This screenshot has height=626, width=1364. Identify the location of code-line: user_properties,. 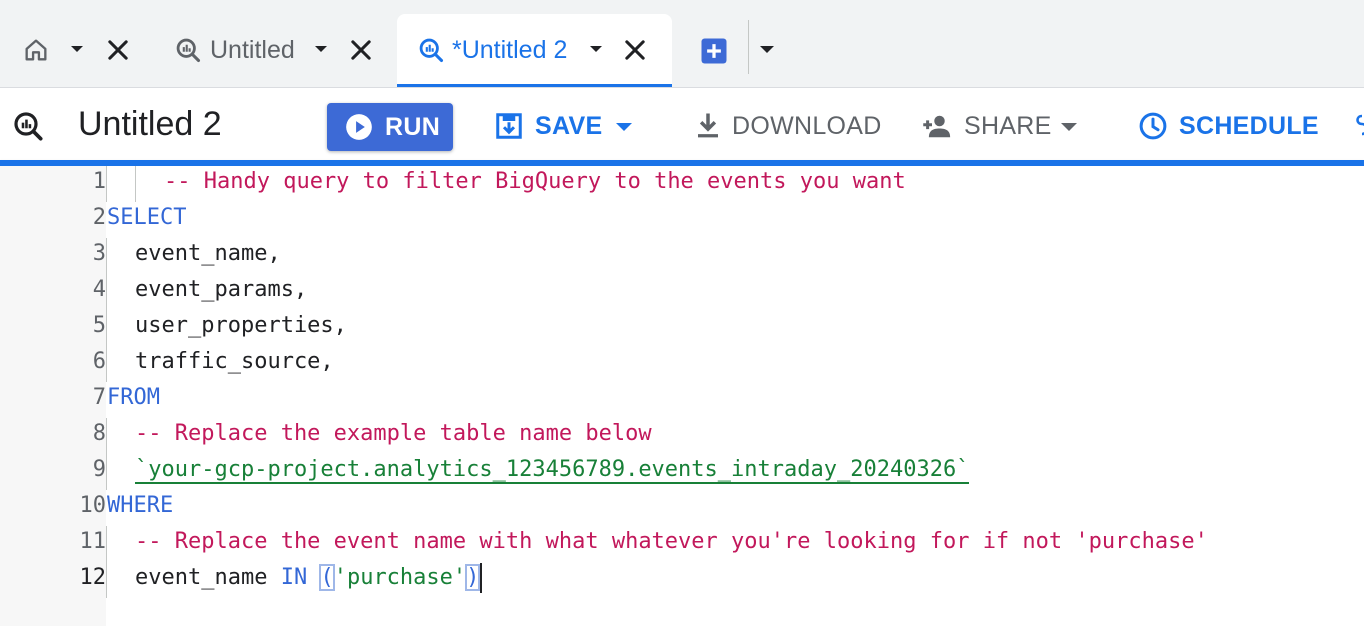
(241, 326).